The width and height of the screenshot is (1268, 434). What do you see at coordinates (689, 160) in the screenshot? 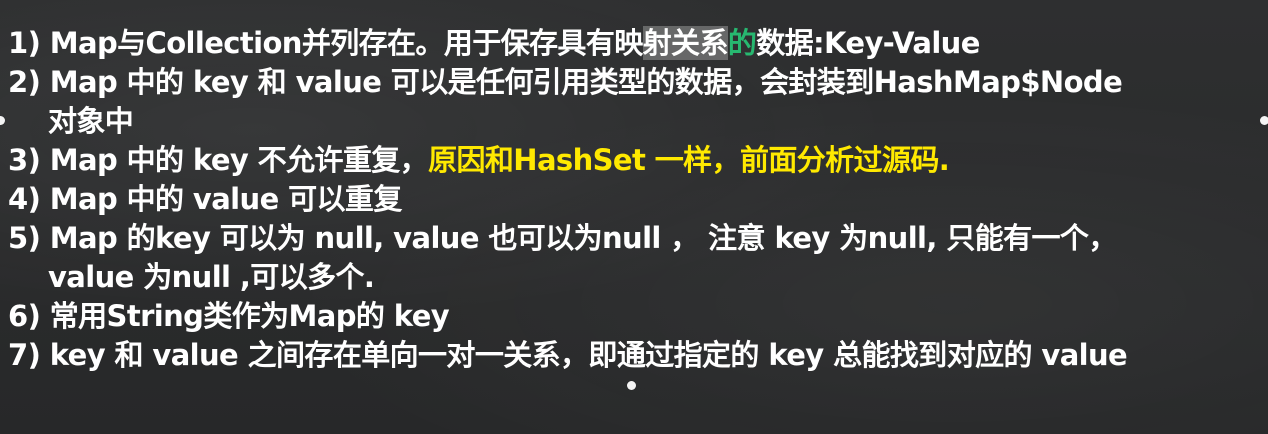
I see `item-note-yellow: 原因和HashSet 一样，前面分析过源码.` at bounding box center [689, 160].